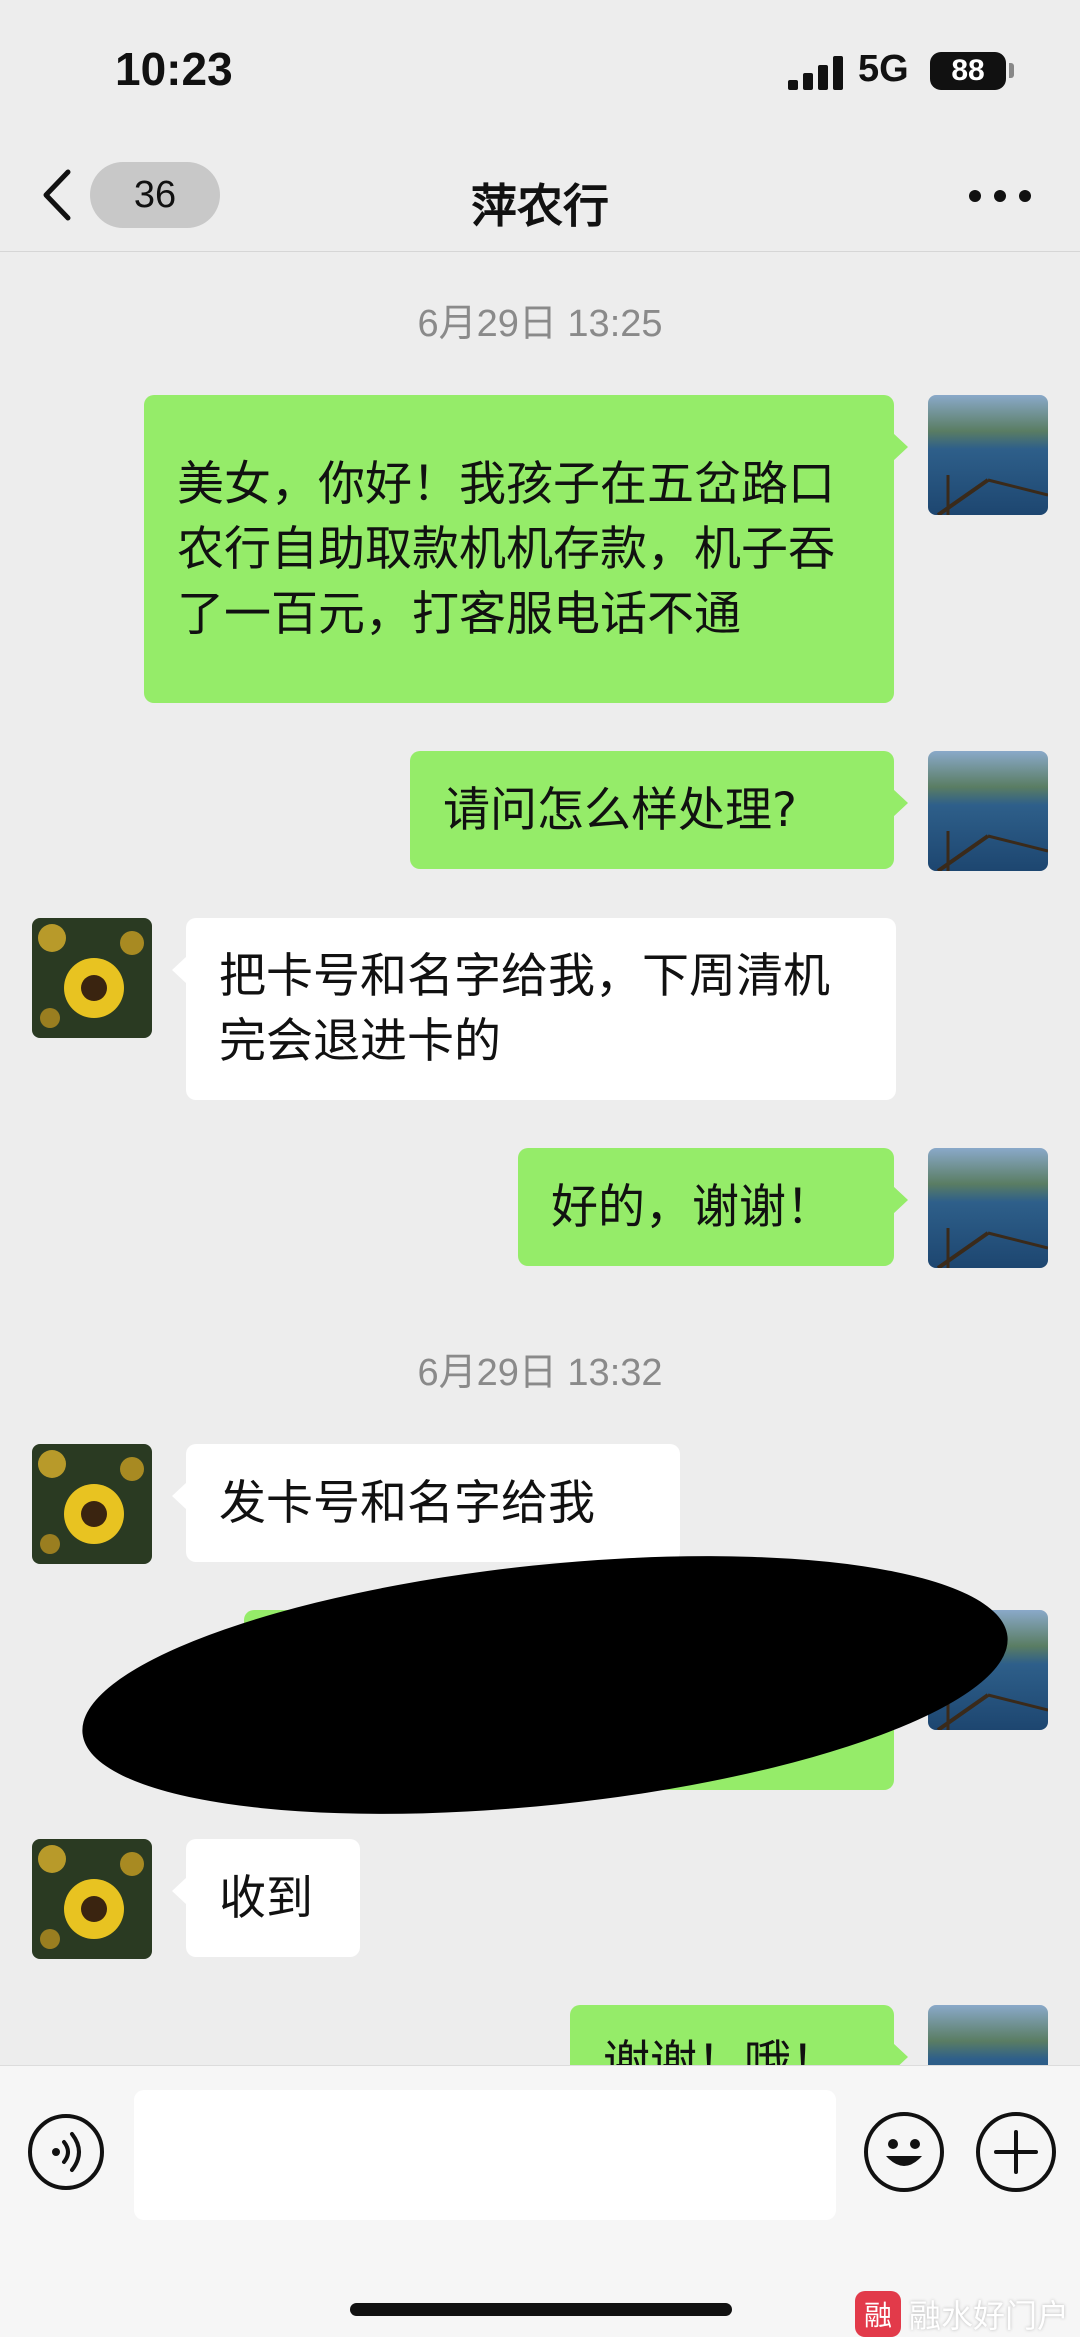 This screenshot has width=1080, height=2337. Describe the element at coordinates (1011, 70) in the screenshot. I see `battery-tip` at that location.